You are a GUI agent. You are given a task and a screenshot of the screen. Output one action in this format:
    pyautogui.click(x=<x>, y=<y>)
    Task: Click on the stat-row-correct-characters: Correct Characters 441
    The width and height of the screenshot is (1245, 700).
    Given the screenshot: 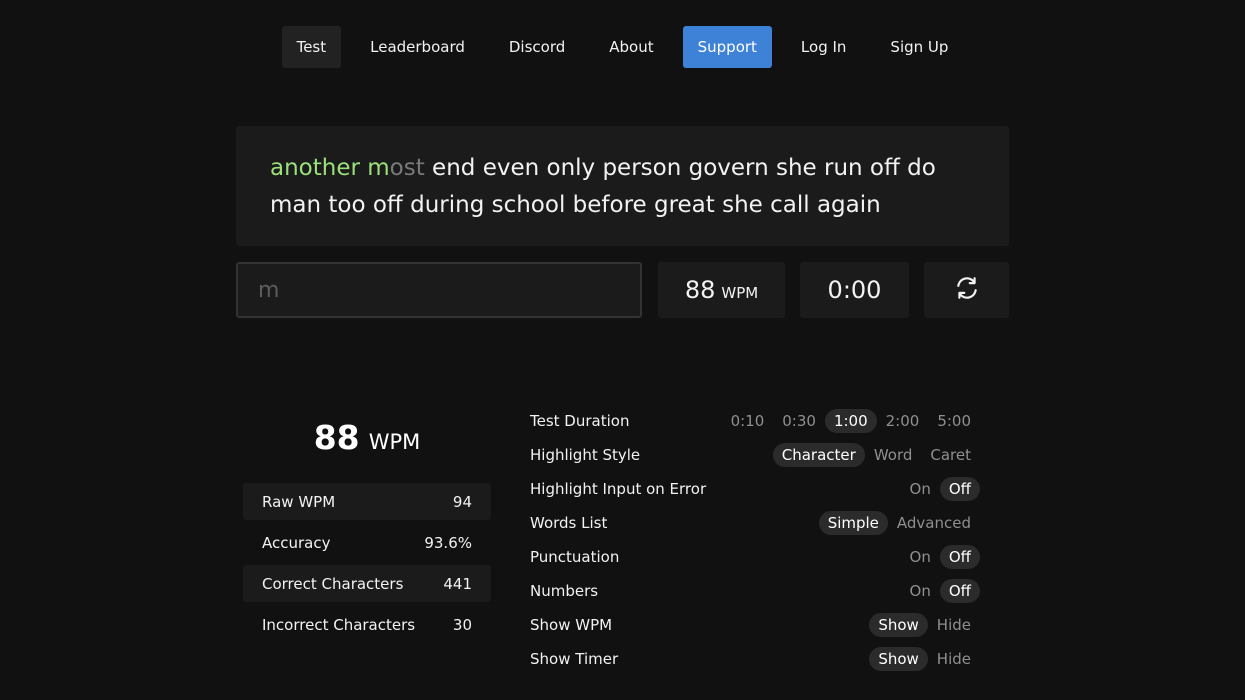 What is the action you would take?
    pyautogui.click(x=367, y=583)
    